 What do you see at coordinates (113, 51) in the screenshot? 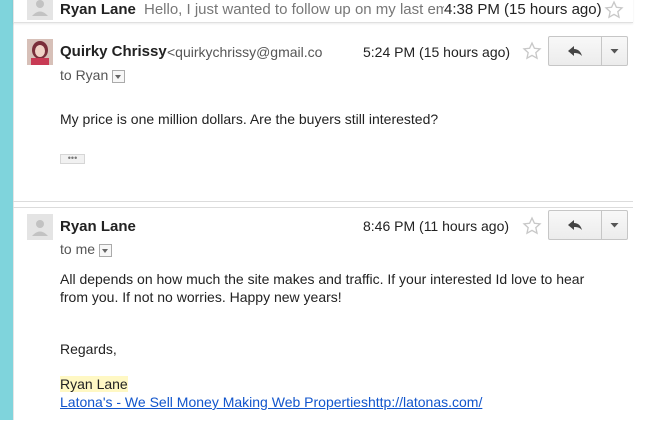
I see `sender-name: Quirky Chrissy` at bounding box center [113, 51].